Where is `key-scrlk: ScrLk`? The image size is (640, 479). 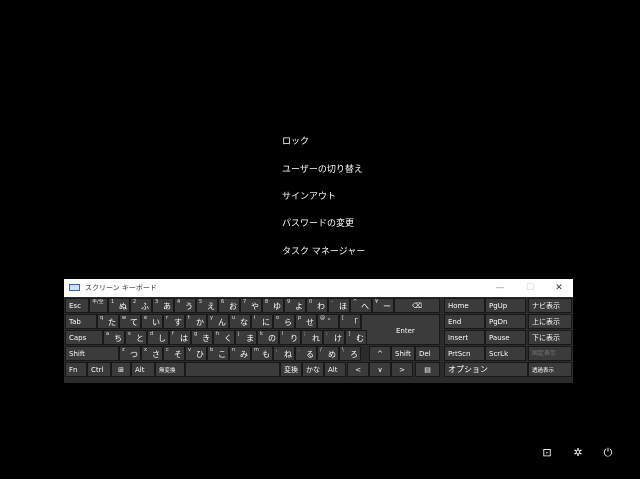 key-scrlk: ScrLk is located at coordinates (505, 353).